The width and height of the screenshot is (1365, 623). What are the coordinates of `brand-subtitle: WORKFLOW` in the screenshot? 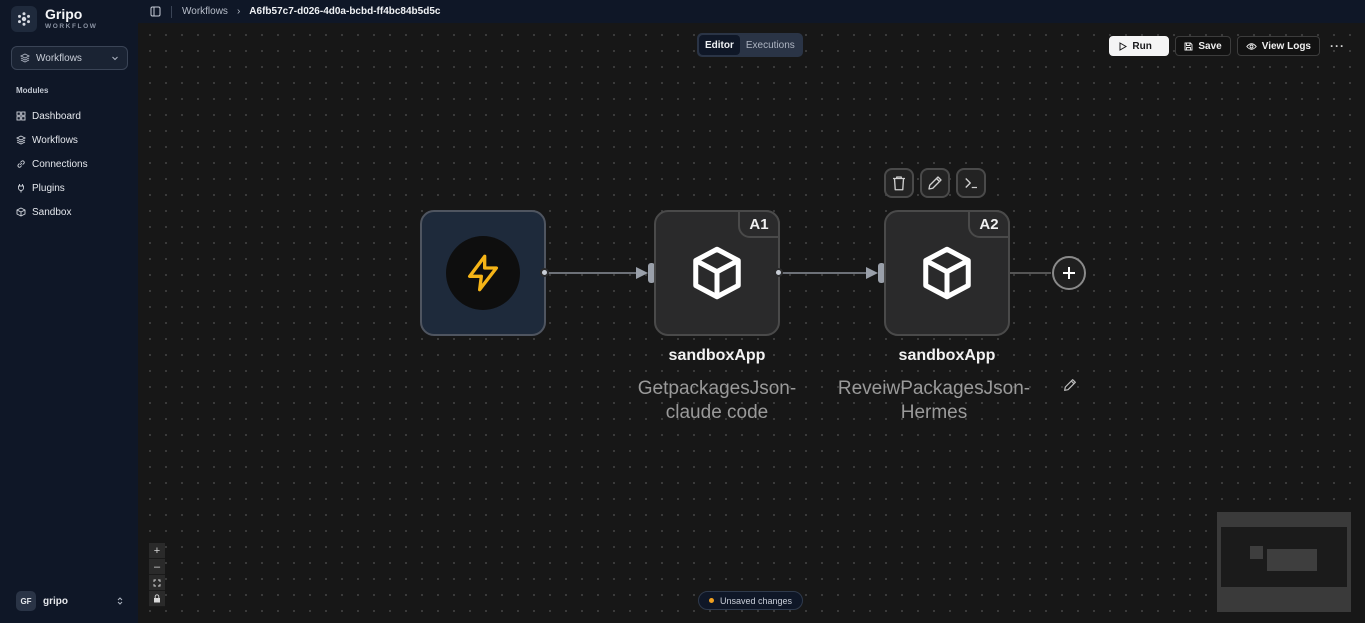 It's located at (71, 27).